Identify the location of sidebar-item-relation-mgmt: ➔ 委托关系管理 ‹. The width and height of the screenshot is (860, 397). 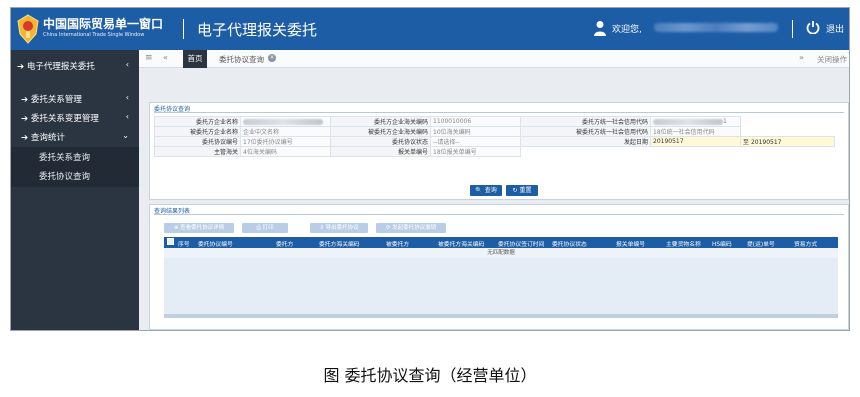
(75, 100).